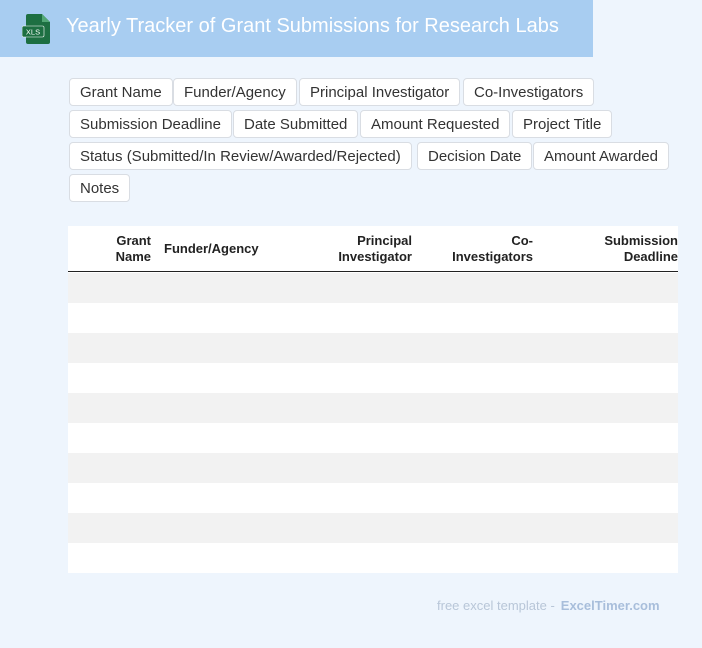 The height and width of the screenshot is (648, 702). Describe the element at coordinates (562, 124) in the screenshot. I see `field-tag-project-title: Project Title` at that location.